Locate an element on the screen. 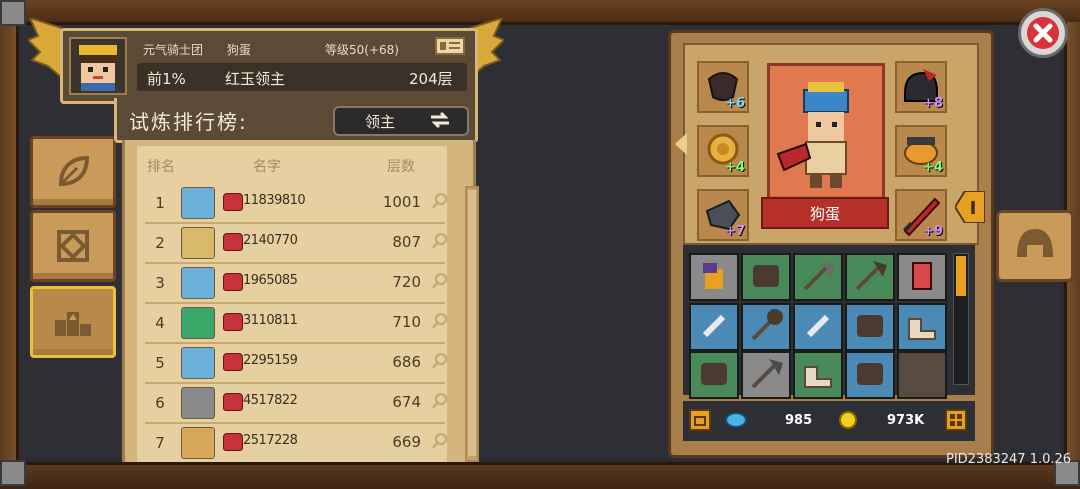 The height and width of the screenshot is (489, 1080). row-floor: 807 is located at coordinates (406, 242).